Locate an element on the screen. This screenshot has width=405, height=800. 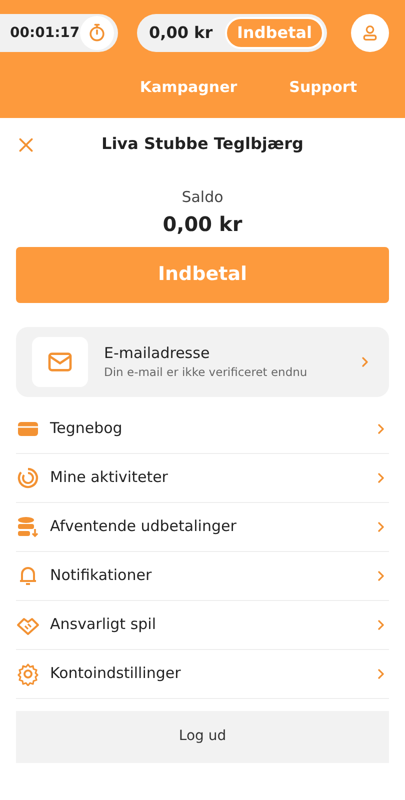
ring-icon is located at coordinates (28, 478).